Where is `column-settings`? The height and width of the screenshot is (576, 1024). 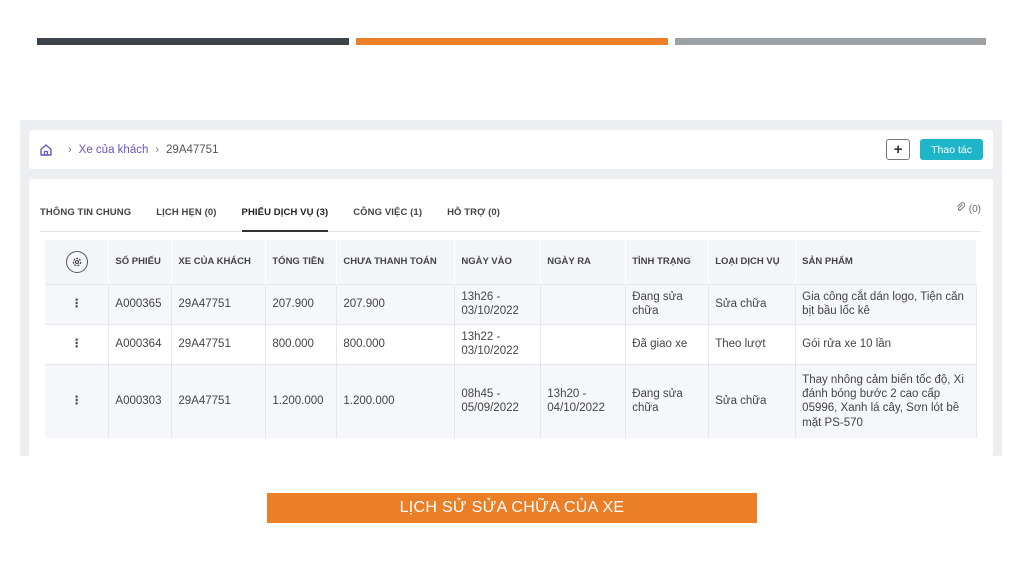
column-settings is located at coordinates (77, 262).